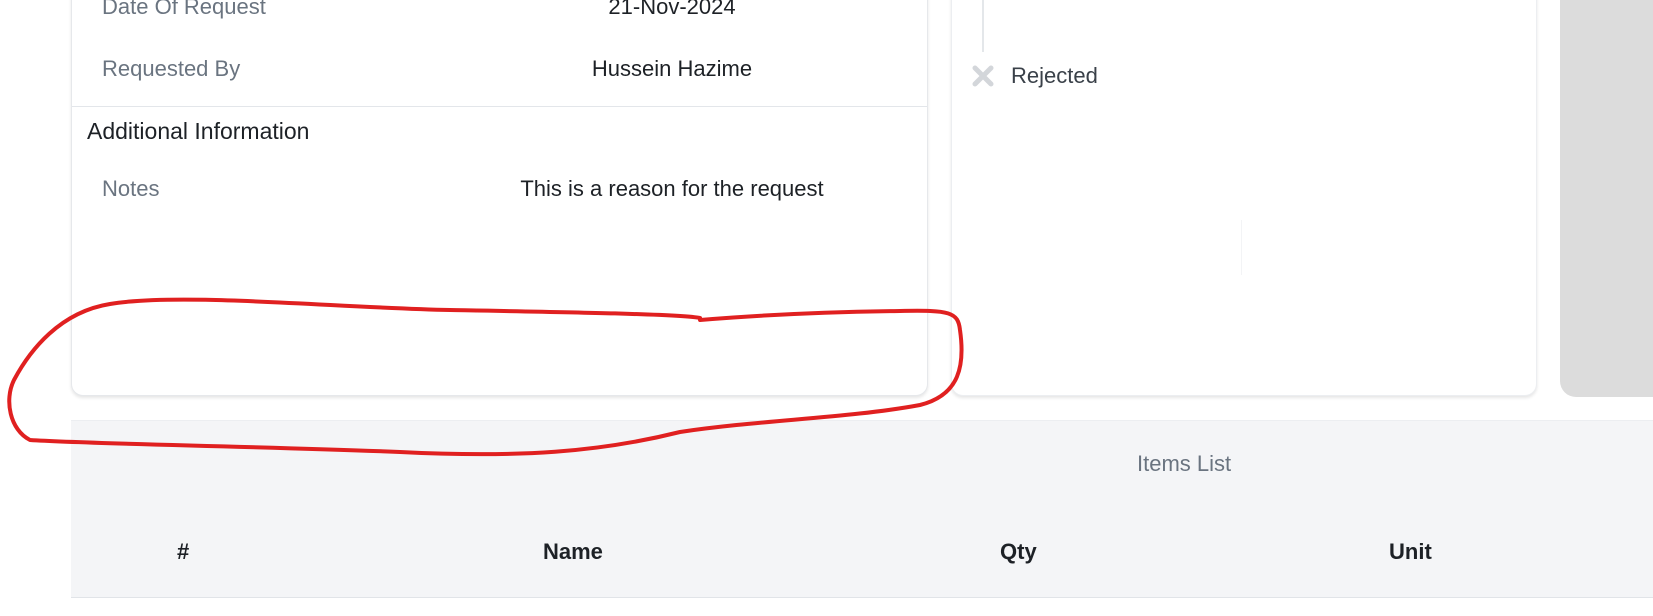 Image resolution: width=1653 pixels, height=616 pixels. Describe the element at coordinates (171, 68) in the screenshot. I see `requested-by-label: Requested By` at that location.